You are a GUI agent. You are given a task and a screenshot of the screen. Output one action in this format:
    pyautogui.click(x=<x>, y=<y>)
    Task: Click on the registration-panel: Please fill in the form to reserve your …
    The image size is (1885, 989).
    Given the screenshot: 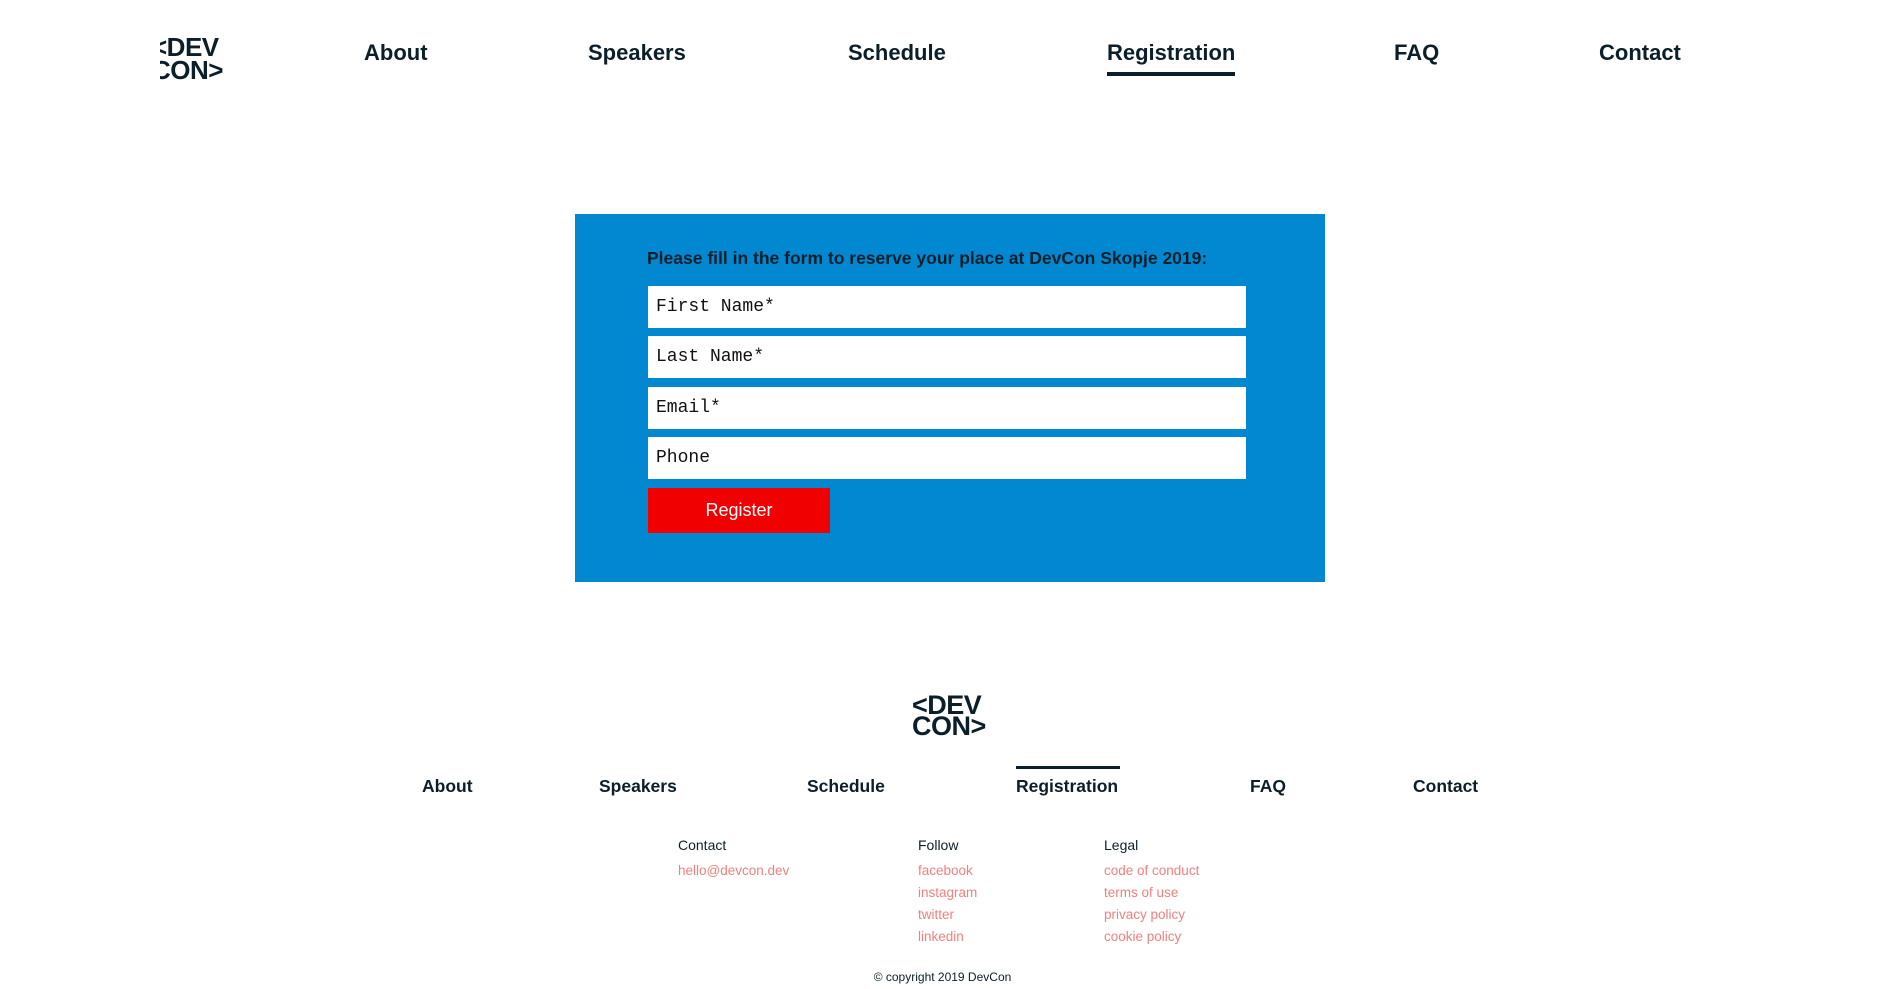 What is the action you would take?
    pyautogui.click(x=950, y=398)
    